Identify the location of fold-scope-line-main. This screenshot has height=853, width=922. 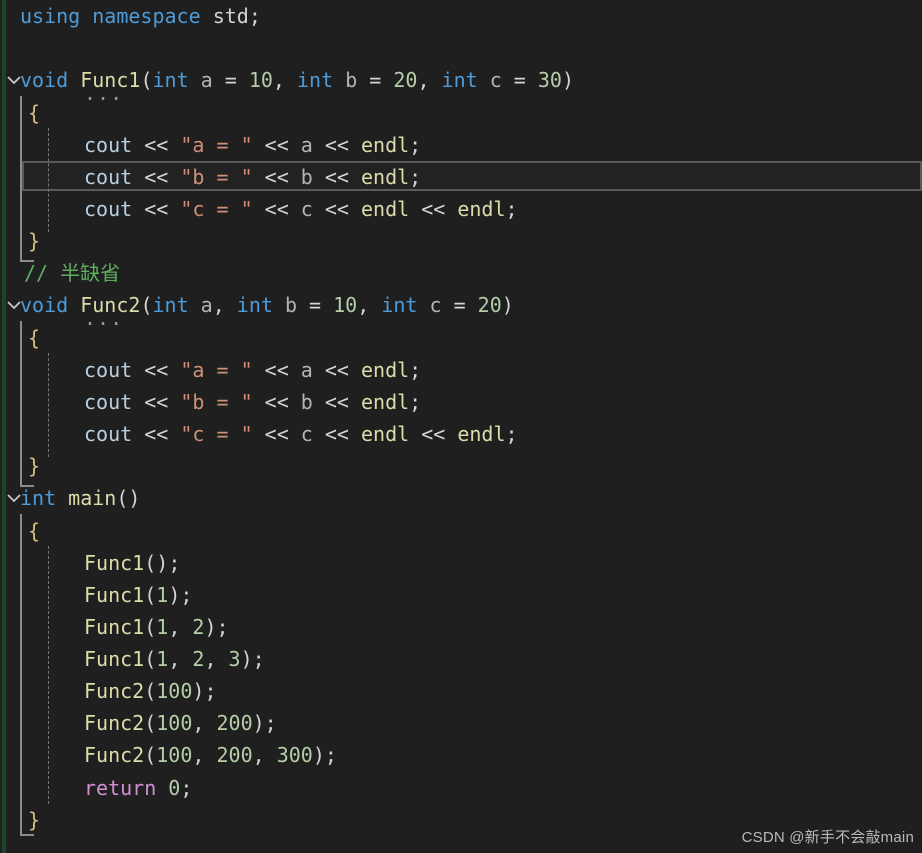
(27, 675).